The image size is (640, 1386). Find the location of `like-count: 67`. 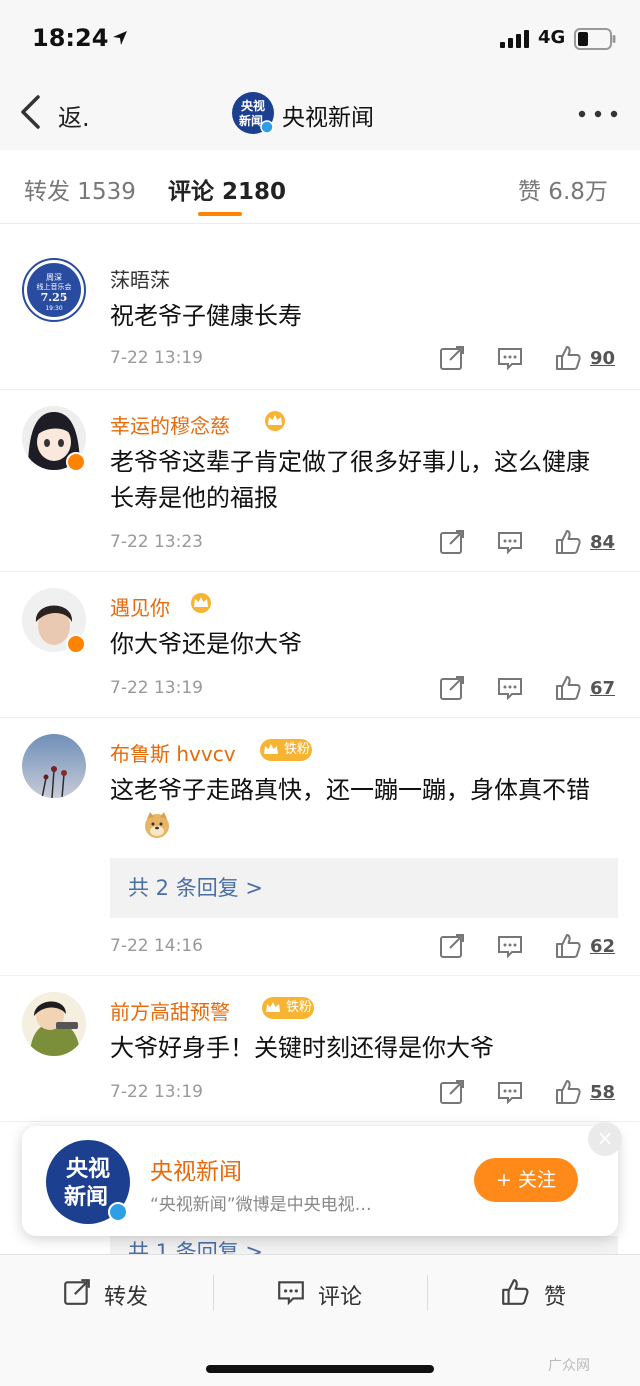

like-count: 67 is located at coordinates (603, 688).